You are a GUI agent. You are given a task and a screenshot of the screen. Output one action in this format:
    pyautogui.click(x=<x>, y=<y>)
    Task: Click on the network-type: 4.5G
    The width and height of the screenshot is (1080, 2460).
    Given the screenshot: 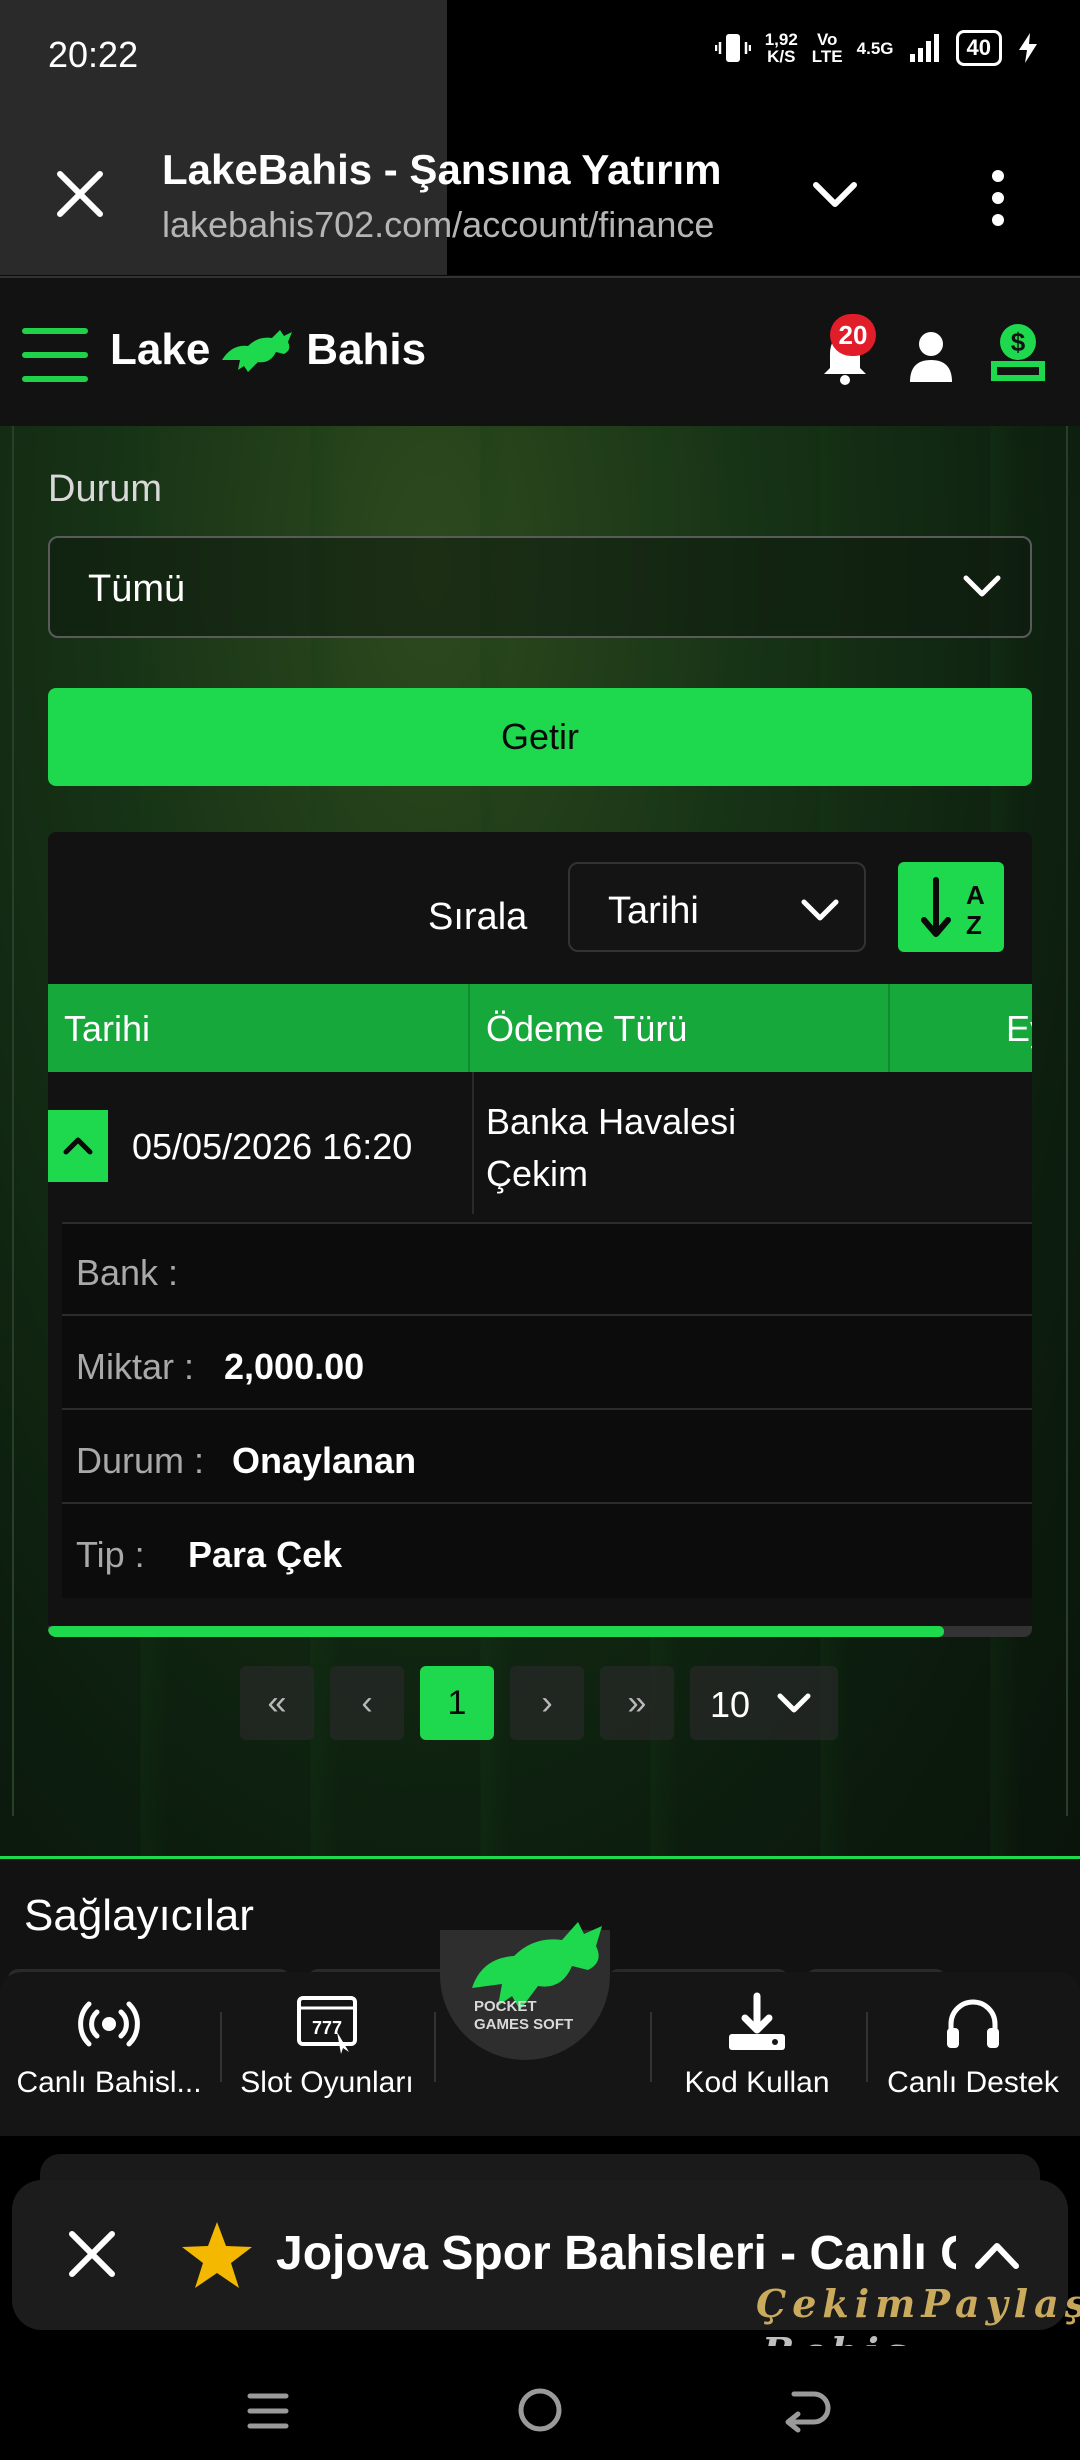 What is the action you would take?
    pyautogui.click(x=875, y=48)
    